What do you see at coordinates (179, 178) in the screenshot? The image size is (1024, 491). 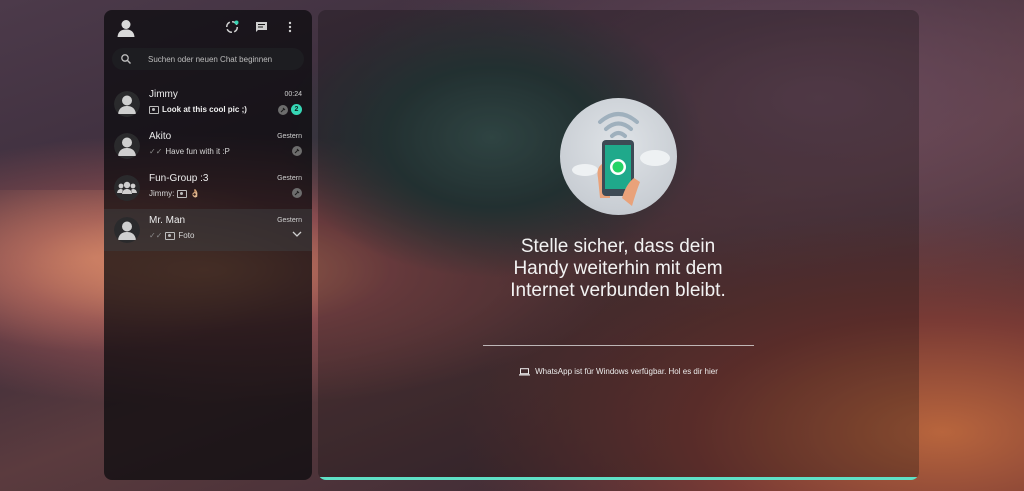 I see `chat-name: Fun-Group :3` at bounding box center [179, 178].